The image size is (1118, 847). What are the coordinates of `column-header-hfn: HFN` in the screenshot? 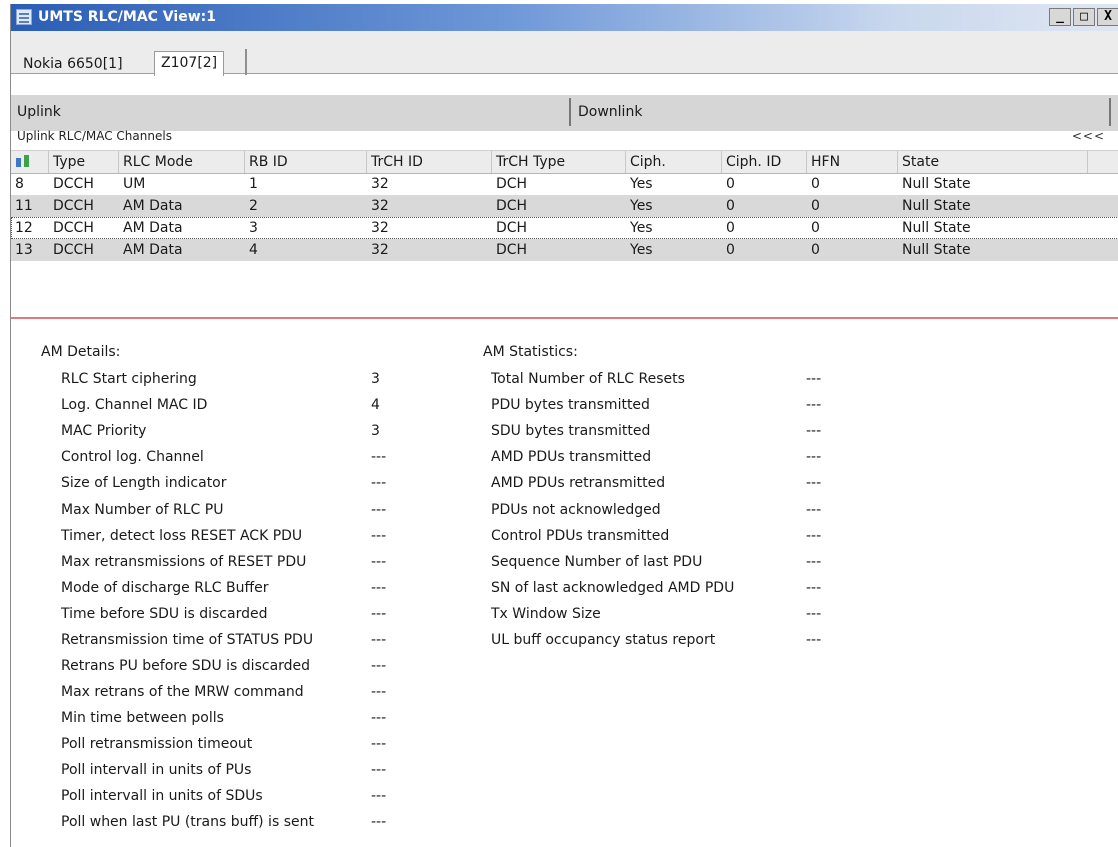 It's located at (852, 162).